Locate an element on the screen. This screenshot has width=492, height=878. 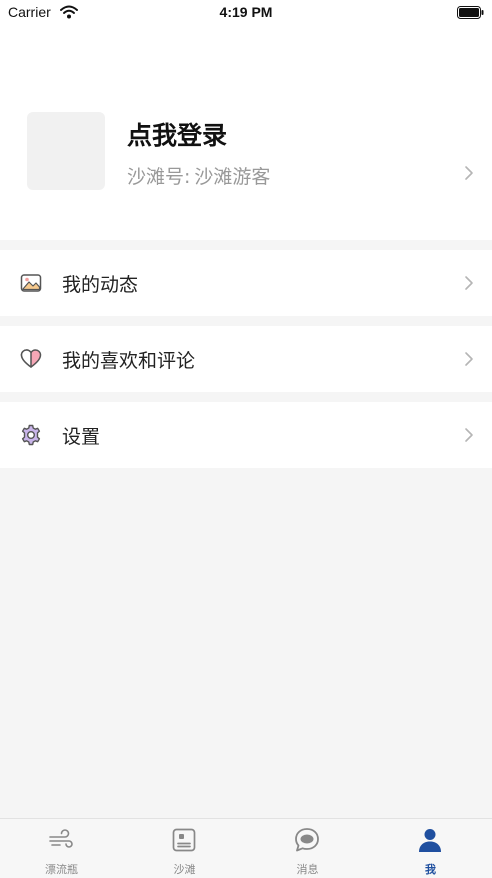
tab-beach: 沙滩 is located at coordinates (184, 848).